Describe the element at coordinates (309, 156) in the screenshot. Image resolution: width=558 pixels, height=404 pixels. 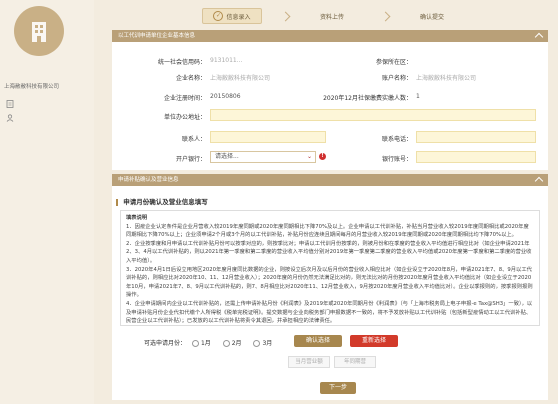
I see `chevron-down-icon: ⌄` at that location.